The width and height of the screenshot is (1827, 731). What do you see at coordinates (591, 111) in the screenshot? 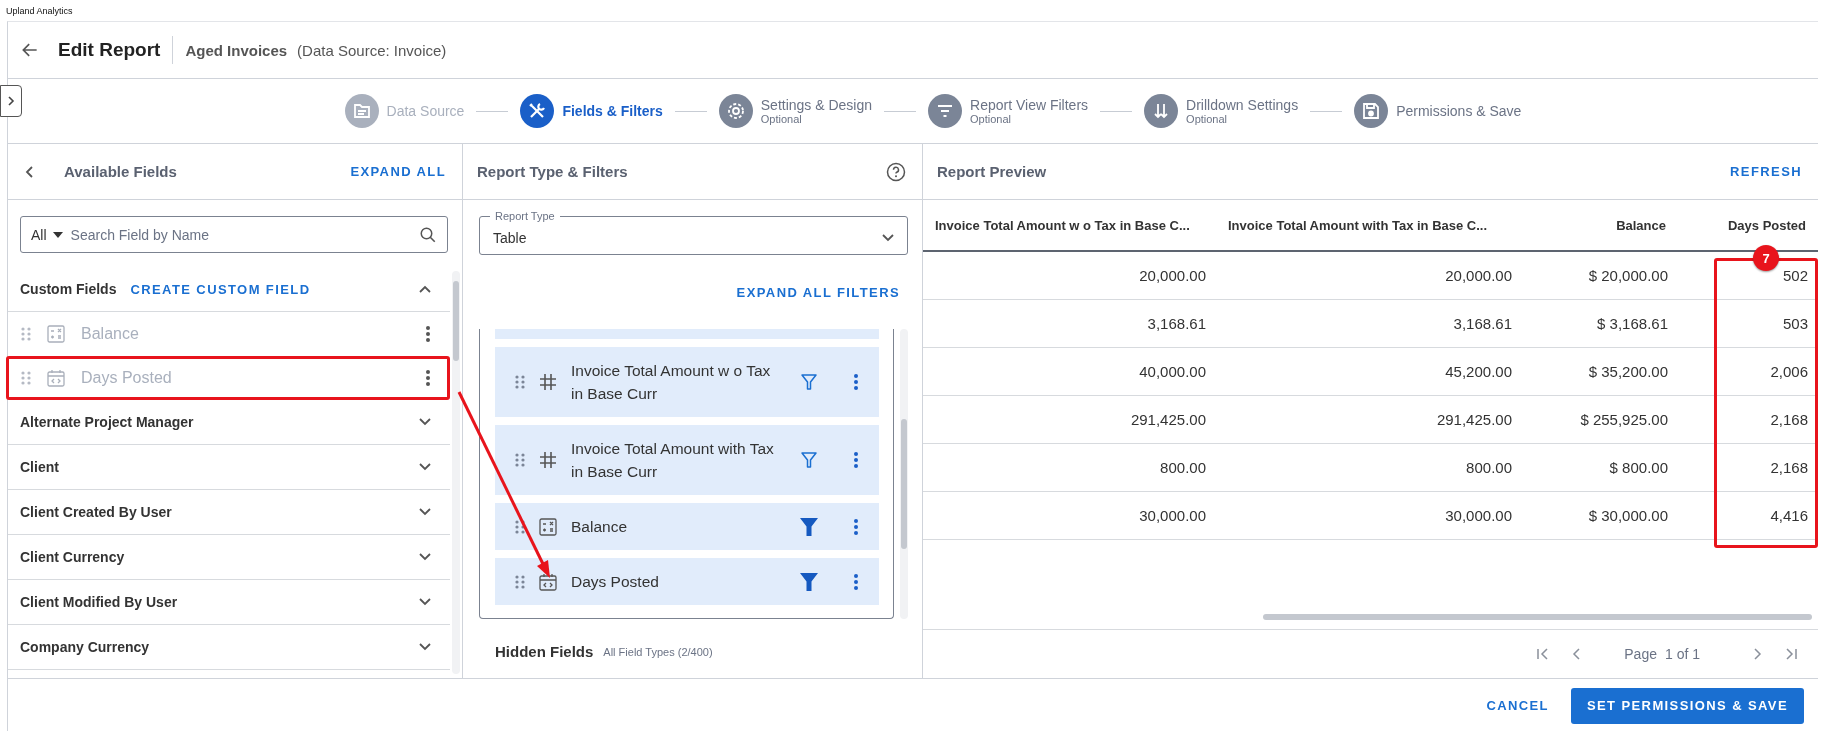
I see `wizard-step: Fields & Filters` at bounding box center [591, 111].